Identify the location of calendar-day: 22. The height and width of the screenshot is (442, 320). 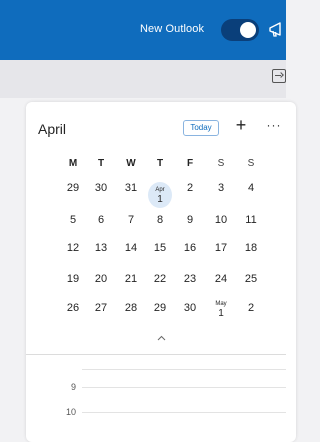
(160, 279).